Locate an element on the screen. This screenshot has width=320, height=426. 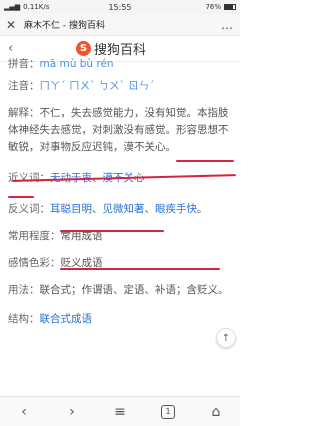
close-icon: ✕ is located at coordinates (13, 25).